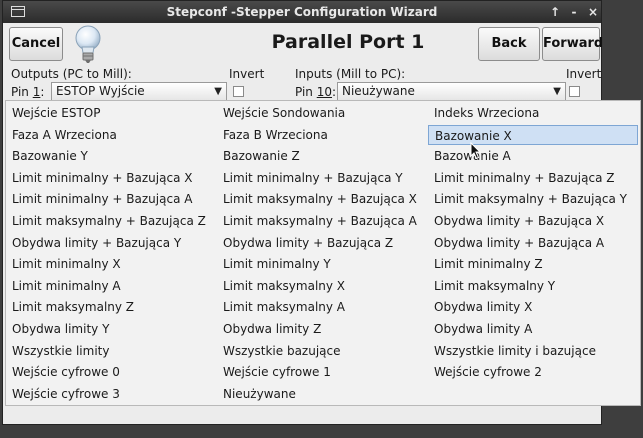 The image size is (643, 438). I want to click on dropdown-option: Limit maksymalny Y, so click(533, 286).